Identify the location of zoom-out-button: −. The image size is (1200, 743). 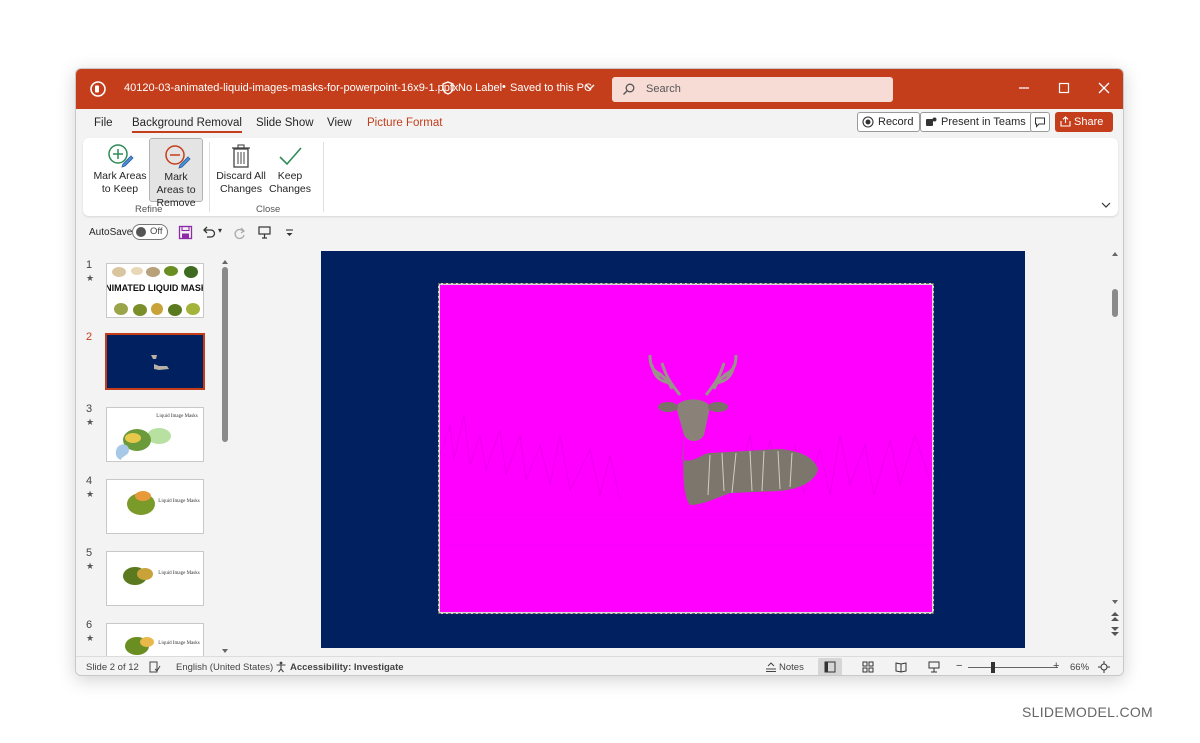
(959, 666).